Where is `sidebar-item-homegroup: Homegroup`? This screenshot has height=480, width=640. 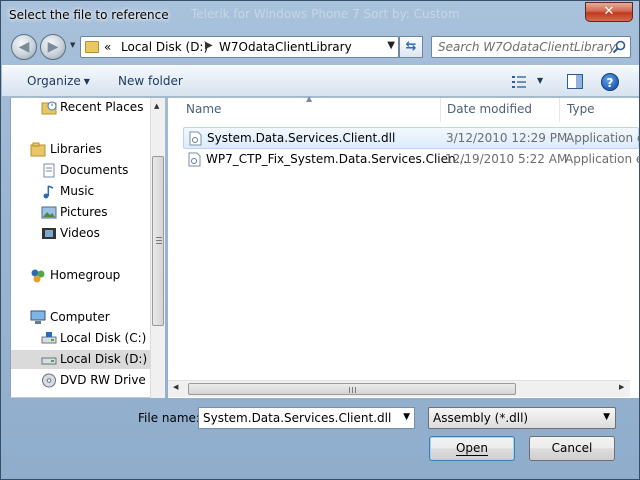 sidebar-item-homegroup: Homegroup is located at coordinates (81, 275).